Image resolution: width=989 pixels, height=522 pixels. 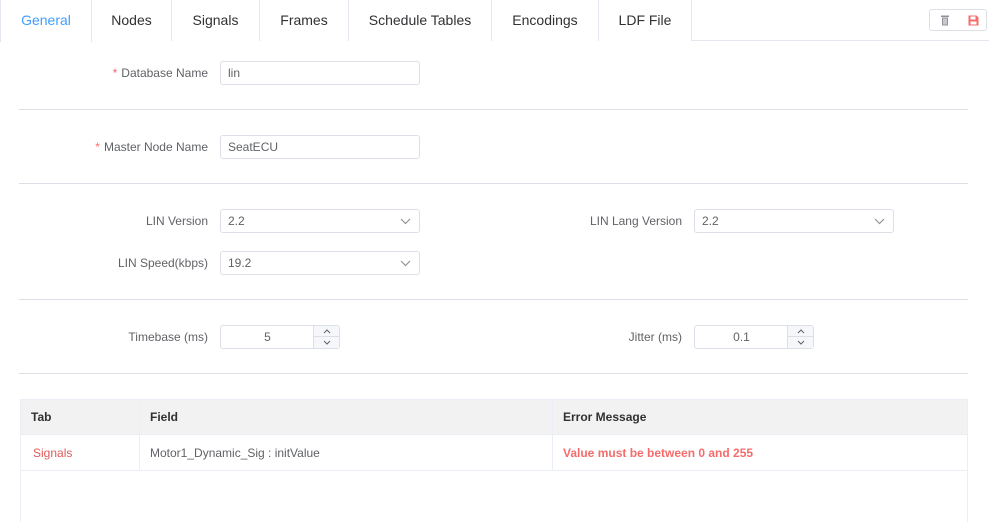 What do you see at coordinates (176, 221) in the screenshot?
I see `lin-version-label: LIN Version` at bounding box center [176, 221].